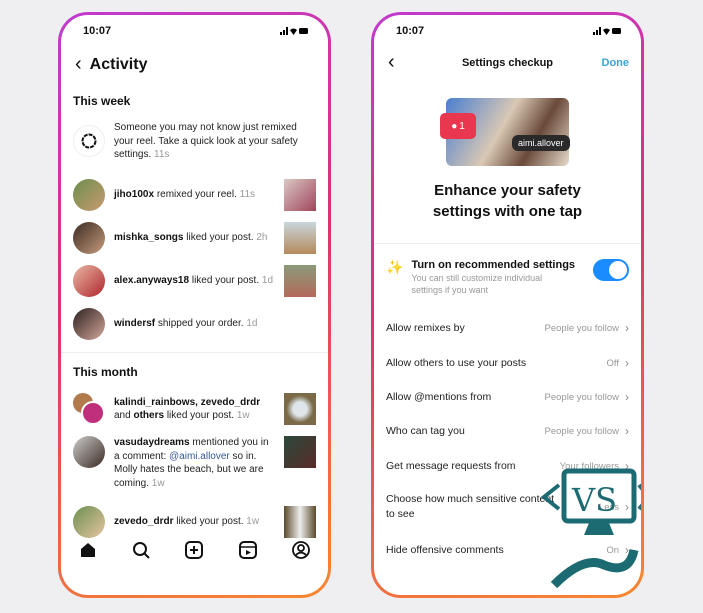  What do you see at coordinates (143, 521) in the screenshot?
I see `username: zevedo_drdr` at bounding box center [143, 521].